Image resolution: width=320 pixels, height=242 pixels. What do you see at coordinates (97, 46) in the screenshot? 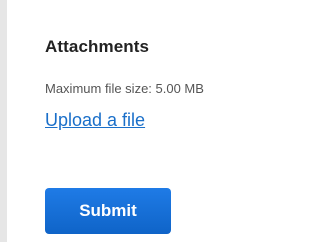
I see `attachments-heading: Attachments` at bounding box center [97, 46].